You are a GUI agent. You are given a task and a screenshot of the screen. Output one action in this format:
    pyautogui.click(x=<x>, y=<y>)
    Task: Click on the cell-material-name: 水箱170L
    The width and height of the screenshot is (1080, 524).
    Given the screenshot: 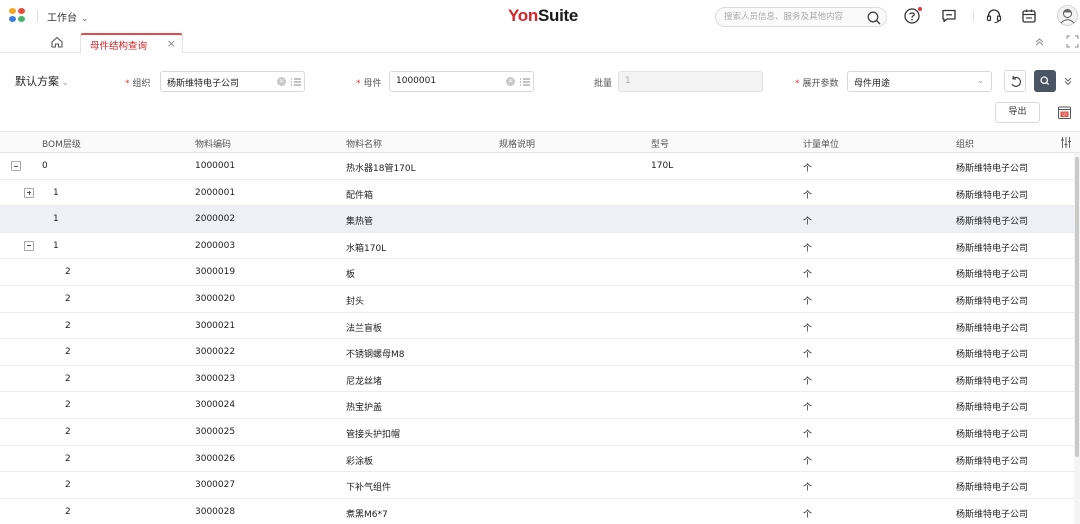 What is the action you would take?
    pyautogui.click(x=366, y=248)
    